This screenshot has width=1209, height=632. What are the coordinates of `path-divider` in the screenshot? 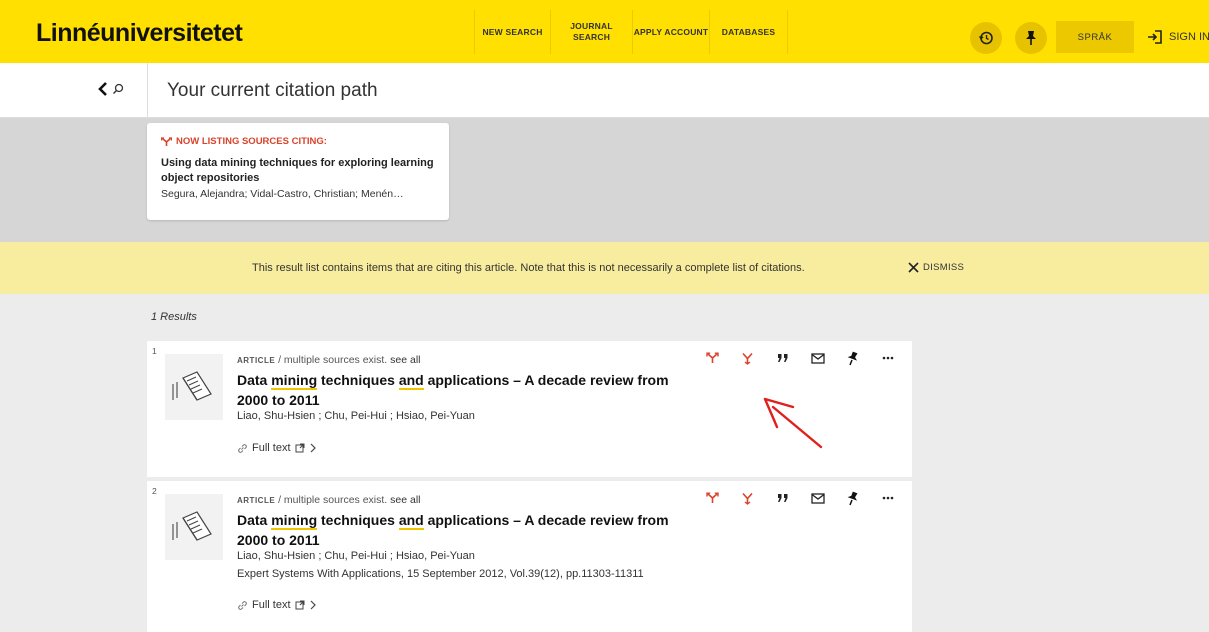 It's located at (147, 90).